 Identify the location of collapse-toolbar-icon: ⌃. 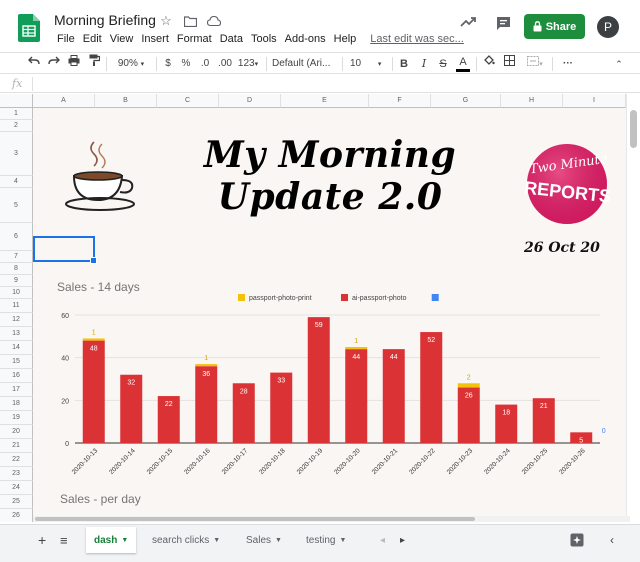
(619, 64).